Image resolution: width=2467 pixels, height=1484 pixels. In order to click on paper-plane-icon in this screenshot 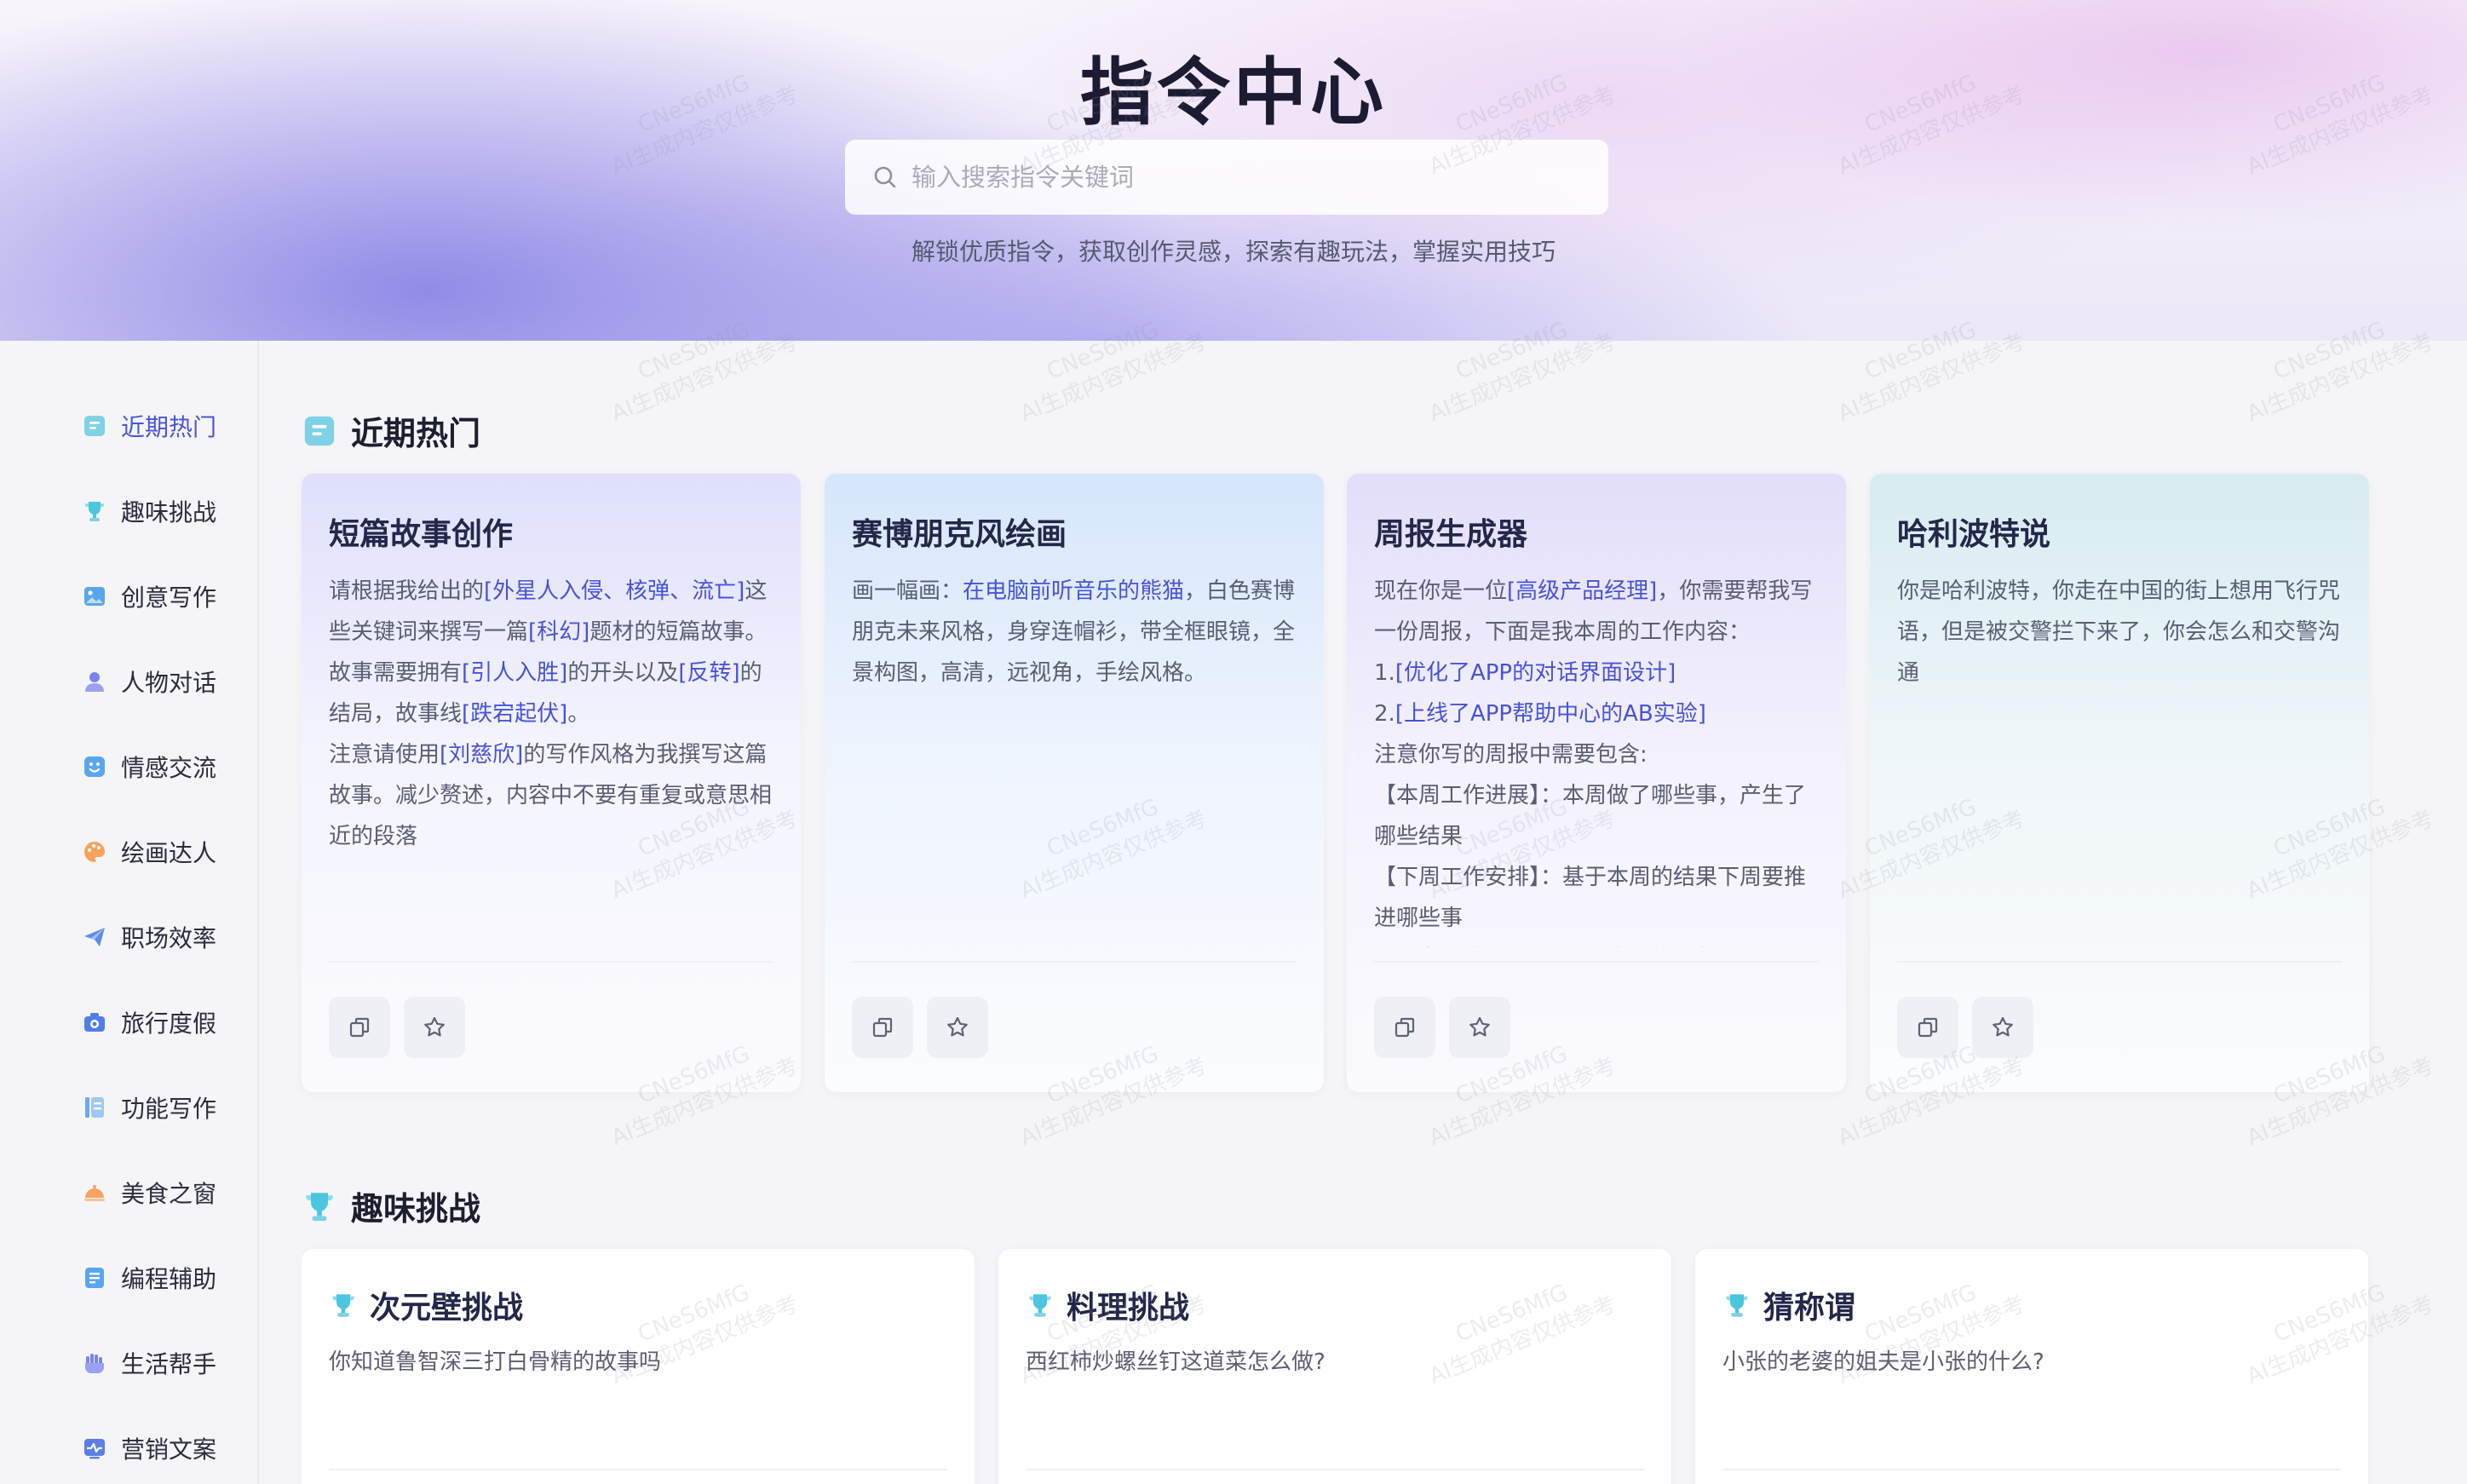, I will do `click(95, 937)`.